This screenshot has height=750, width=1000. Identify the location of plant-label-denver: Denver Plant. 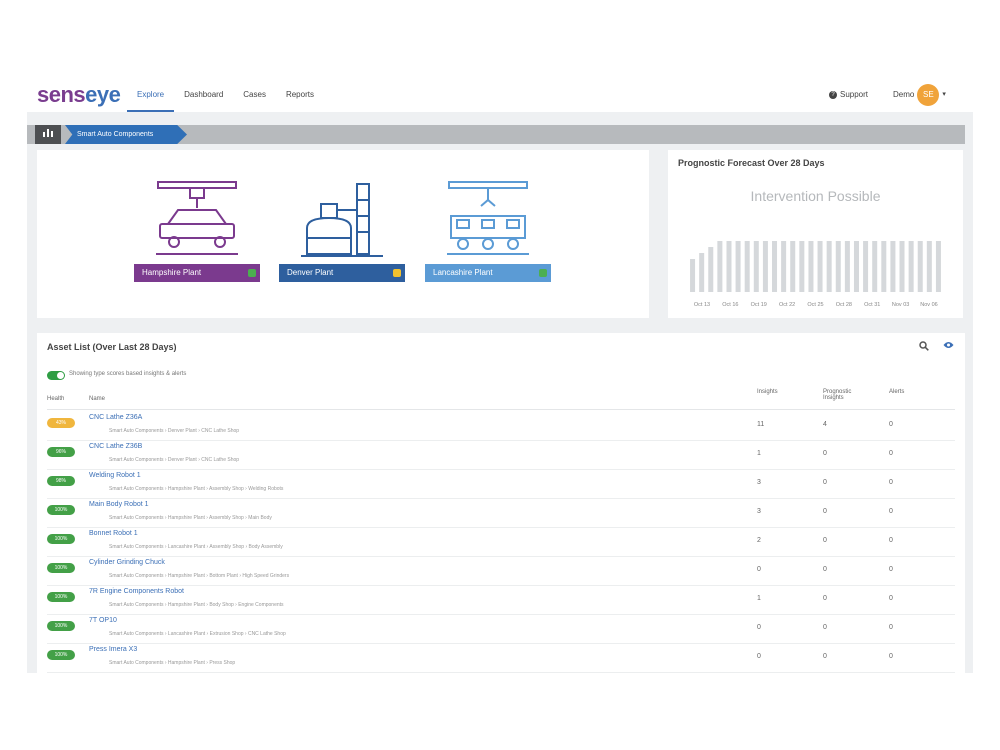
(342, 273).